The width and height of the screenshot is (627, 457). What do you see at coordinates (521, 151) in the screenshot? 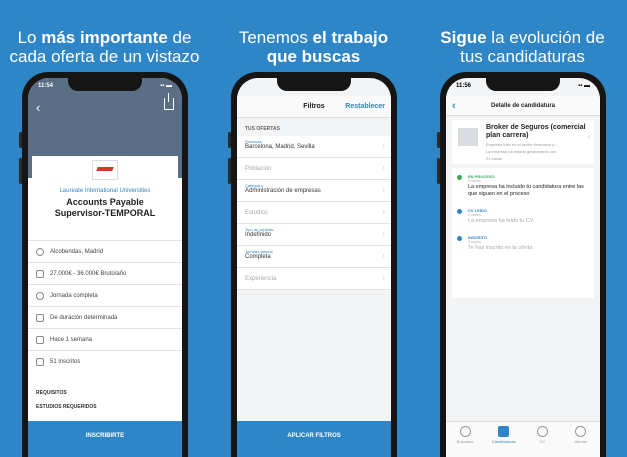
I see `job-description: La empresa ha estado gestionando con` at bounding box center [521, 151].